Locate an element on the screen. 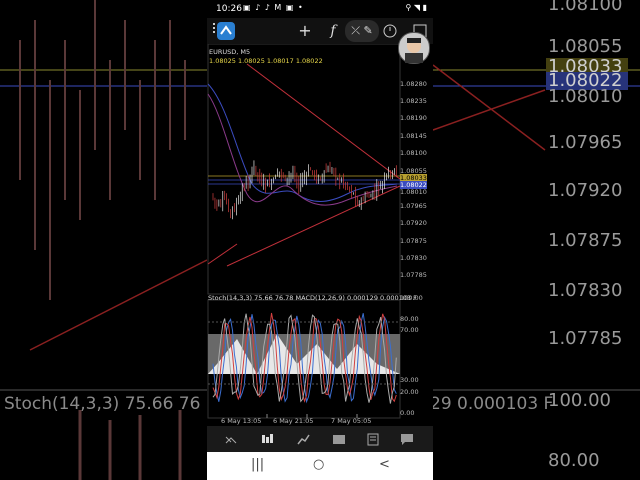 The image size is (640, 480). price-label-1: 1.08280 is located at coordinates (413, 84).